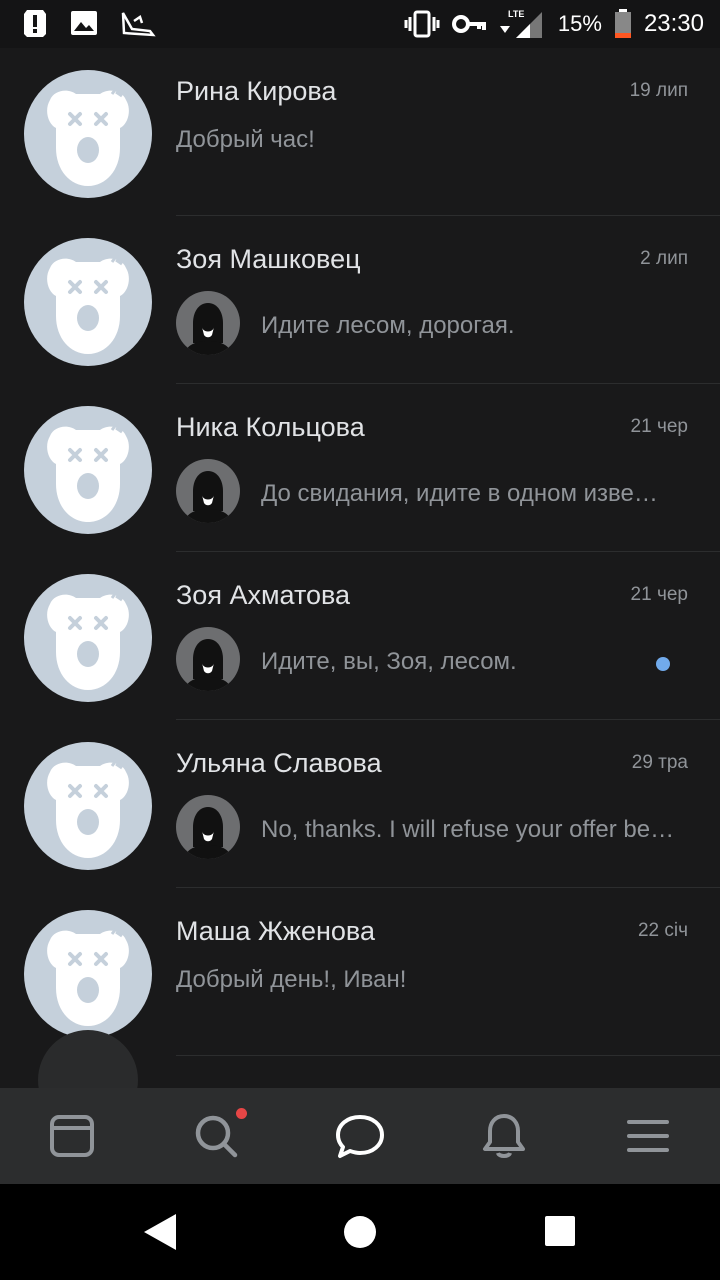 The width and height of the screenshot is (720, 1280). I want to click on battery-percent: 15%, so click(579, 23).